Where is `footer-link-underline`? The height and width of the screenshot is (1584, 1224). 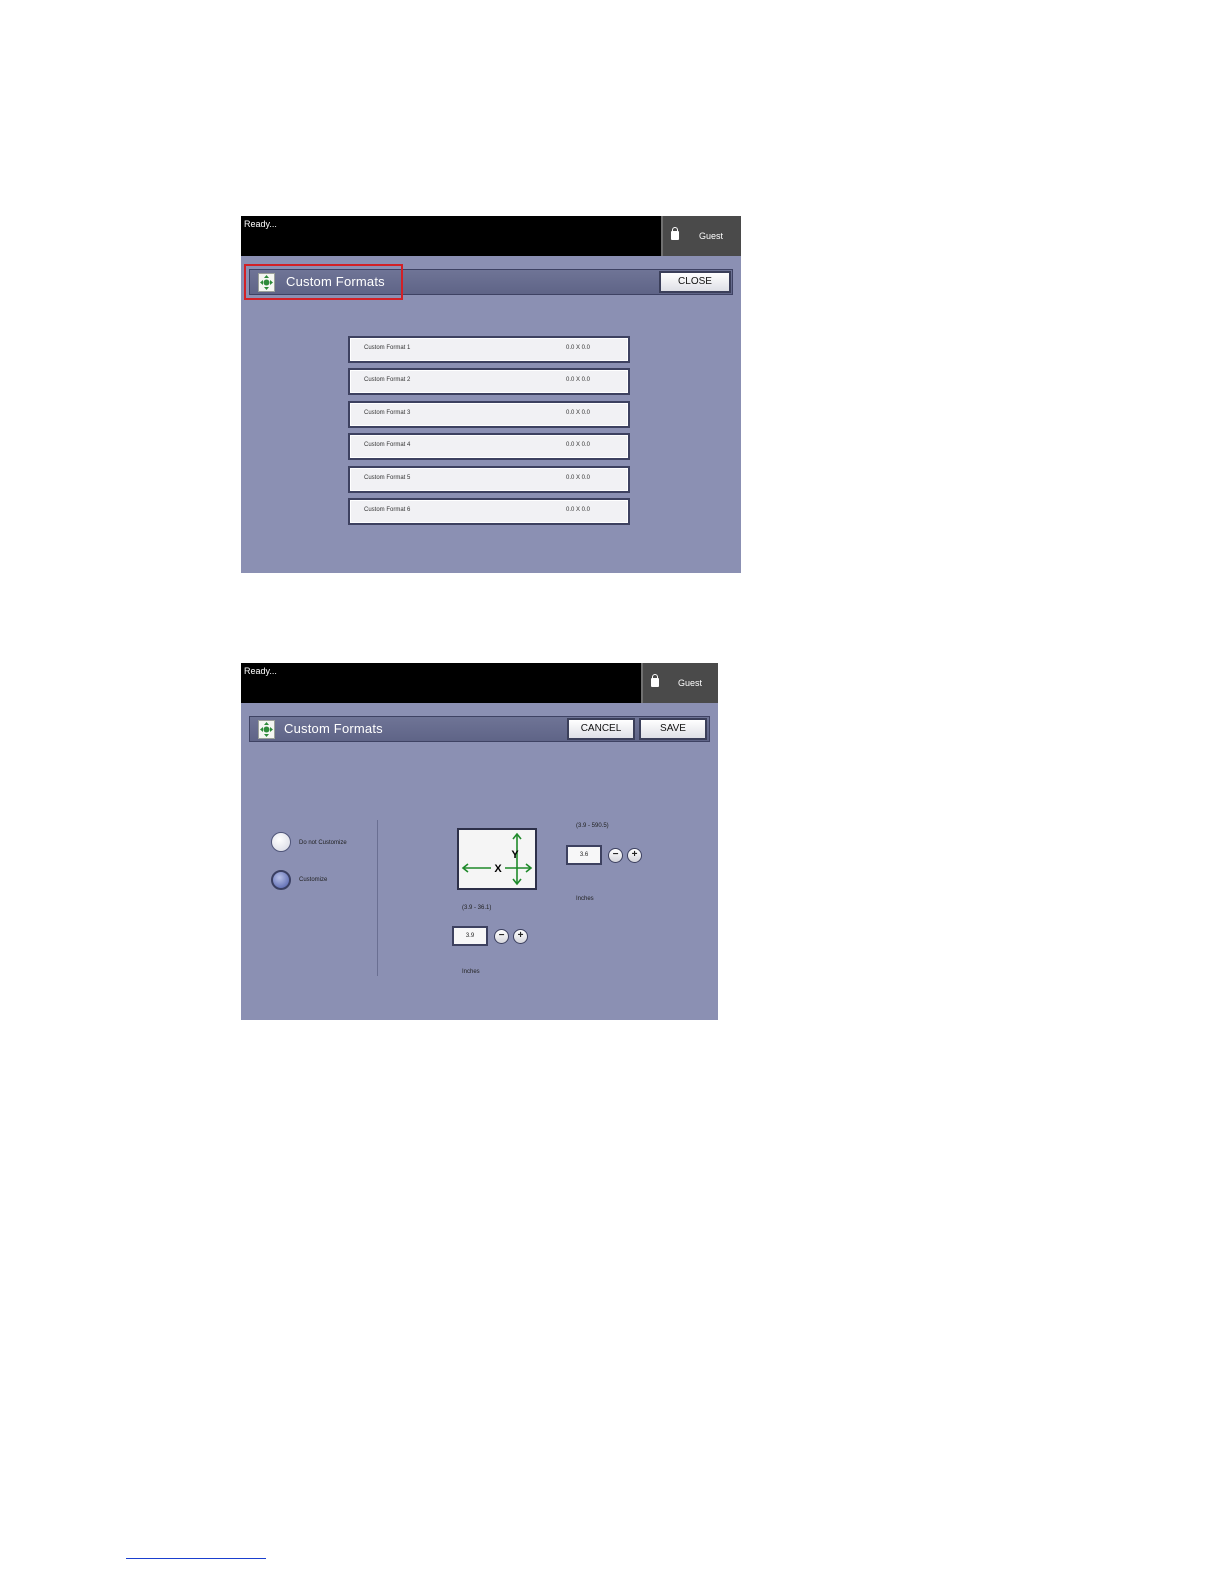 footer-link-underline is located at coordinates (196, 1558).